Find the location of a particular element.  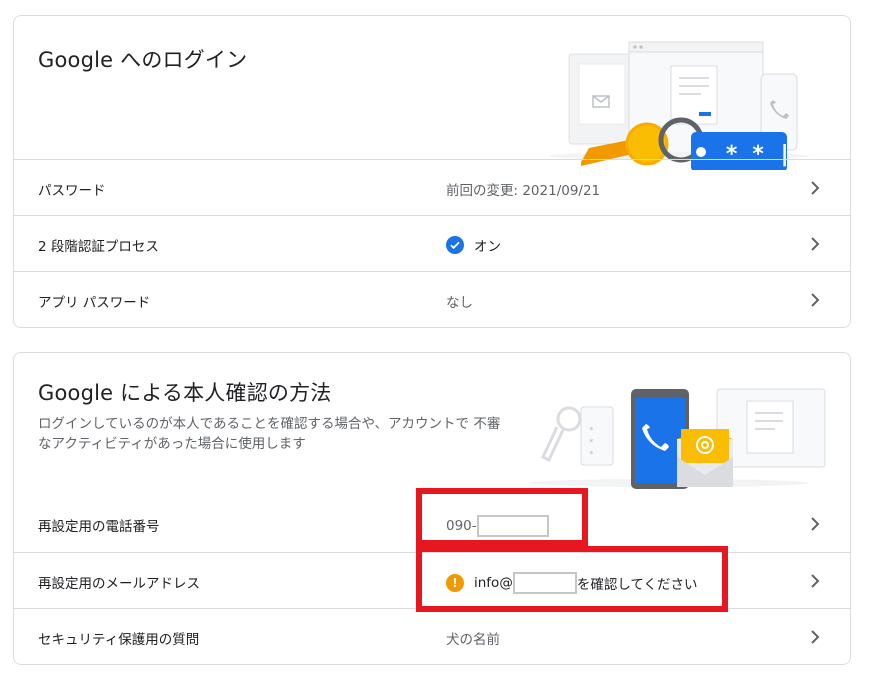

recovery-phone-row: 再設定用の電話番号 090- is located at coordinates (432, 524).